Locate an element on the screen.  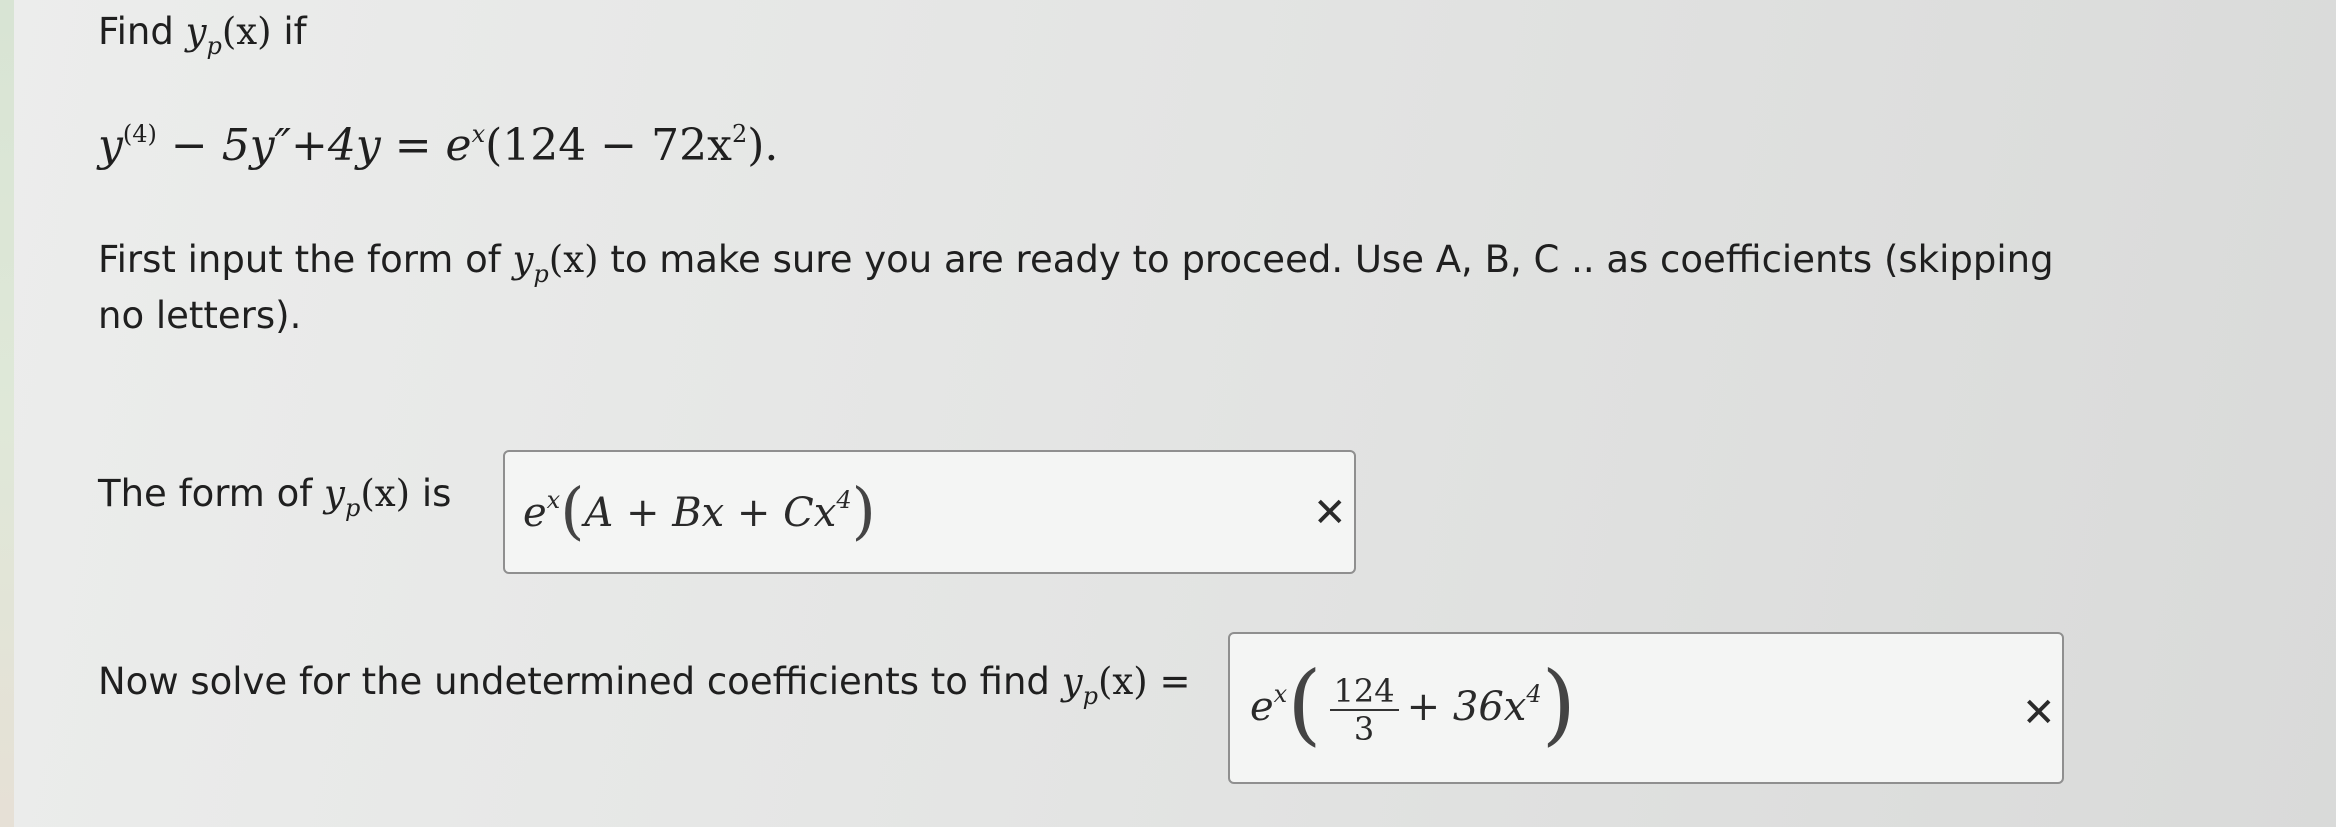
find-word: Find is located at coordinates (136, 31).